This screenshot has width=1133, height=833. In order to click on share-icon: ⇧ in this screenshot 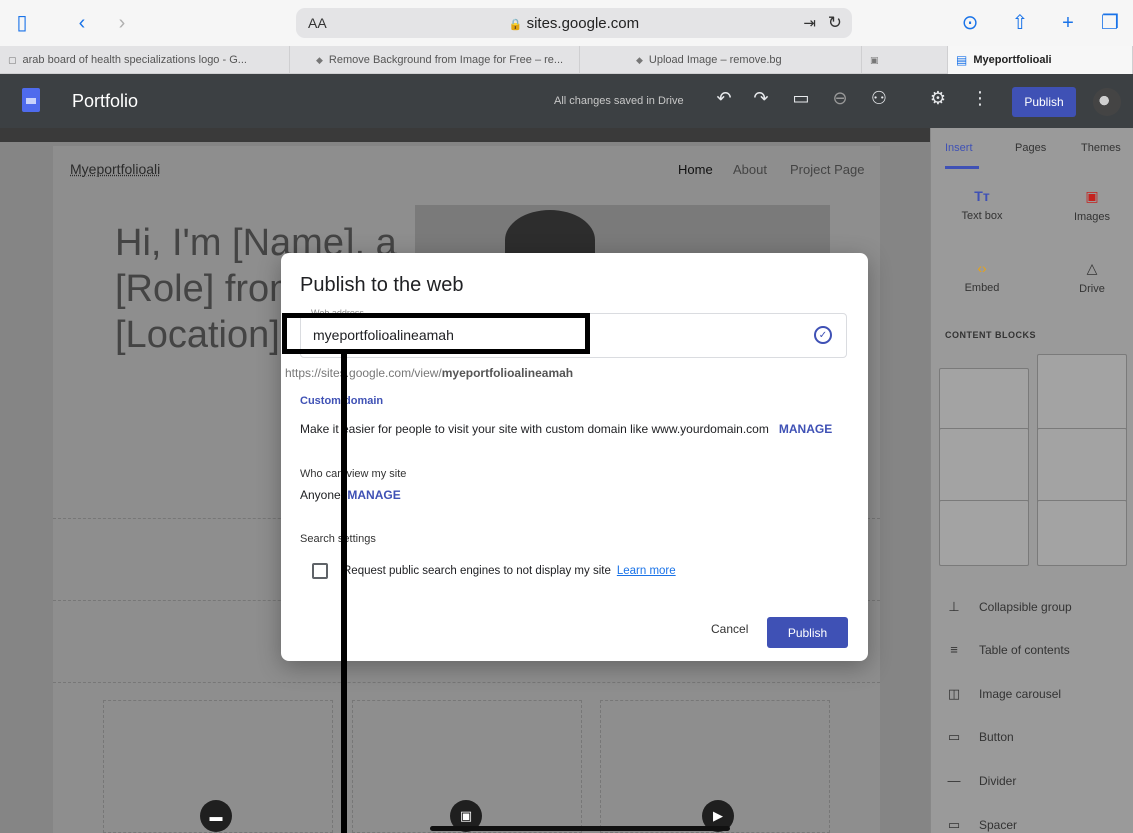, I will do `click(1020, 23)`.